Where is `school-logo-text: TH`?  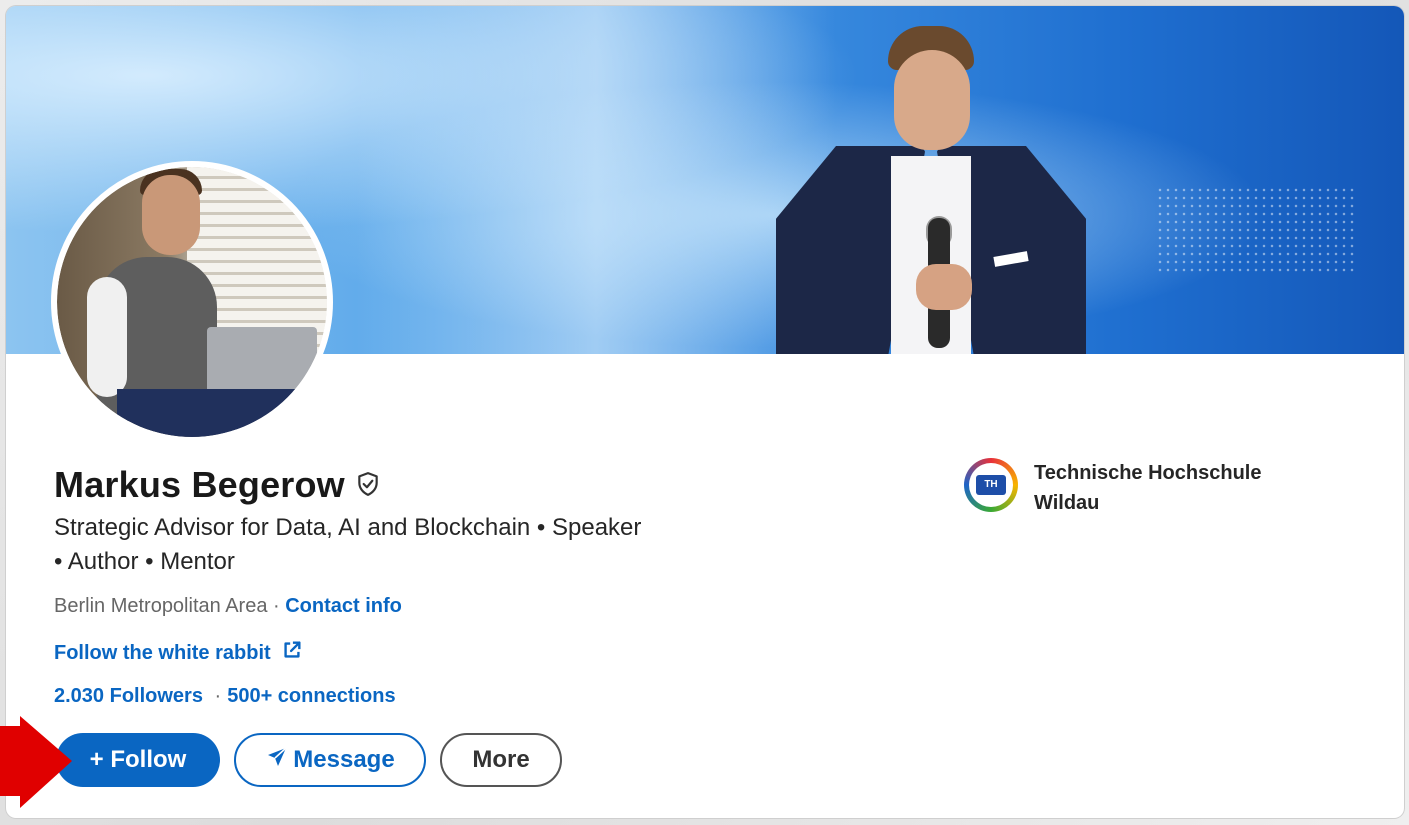
school-logo-text: TH is located at coordinates (991, 485).